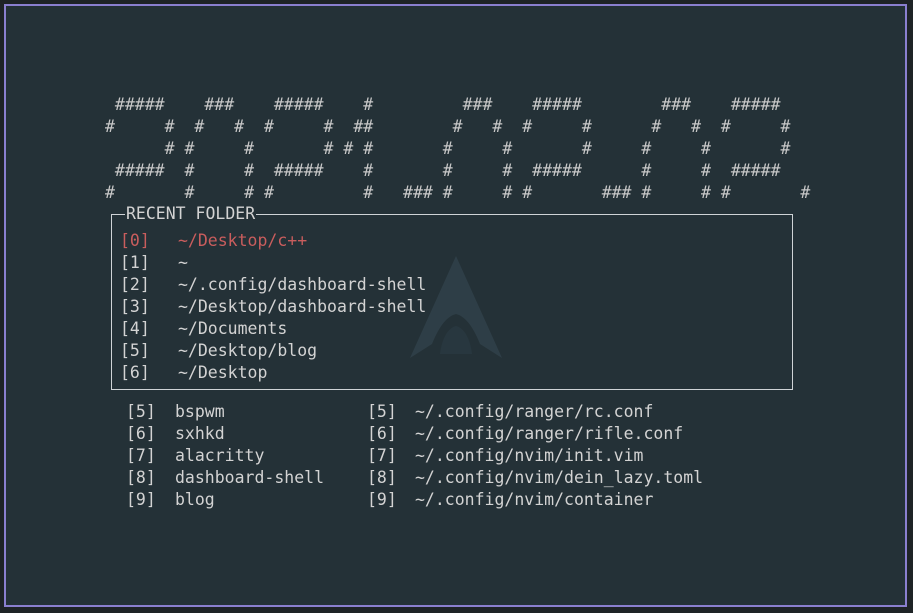 The height and width of the screenshot is (613, 913). I want to click on recent-folder-item: [6] ~/Desktop, so click(273, 373).